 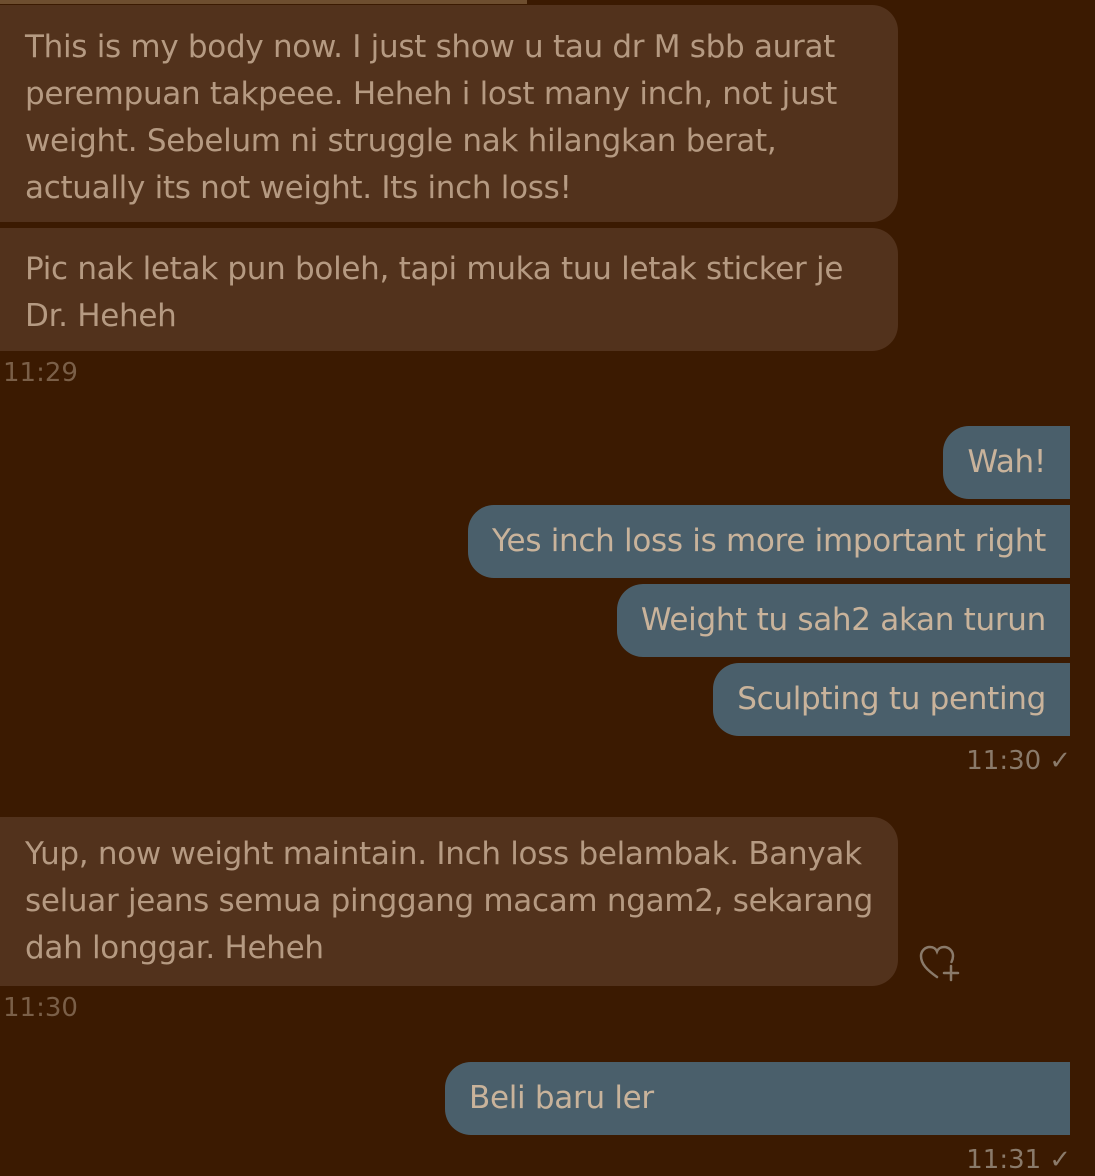 I want to click on message-timestamp-row: 11:30 ✓, so click(x=1018, y=761).